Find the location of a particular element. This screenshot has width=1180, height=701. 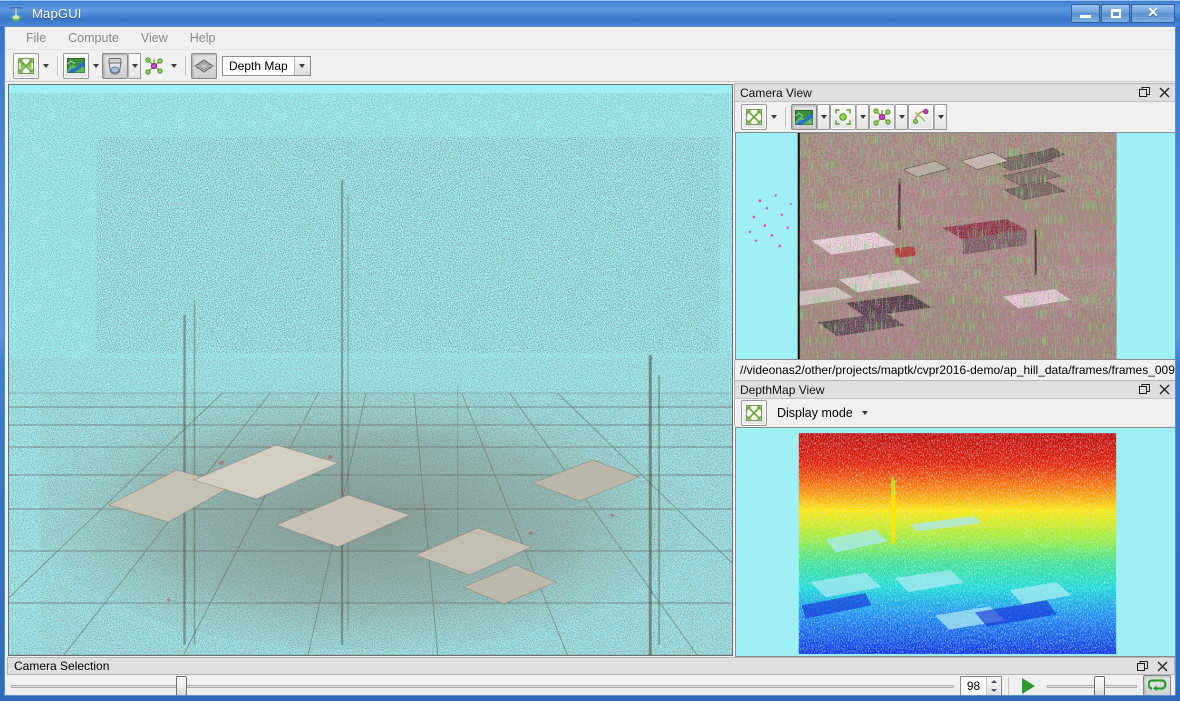

camera-view-image-button is located at coordinates (804, 117).